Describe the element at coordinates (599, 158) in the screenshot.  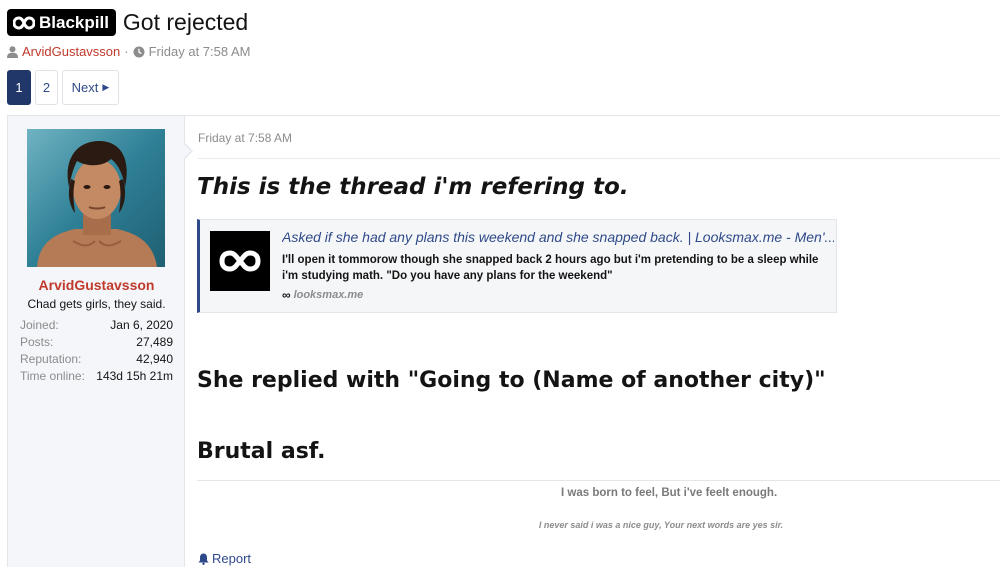
I see `divider` at that location.